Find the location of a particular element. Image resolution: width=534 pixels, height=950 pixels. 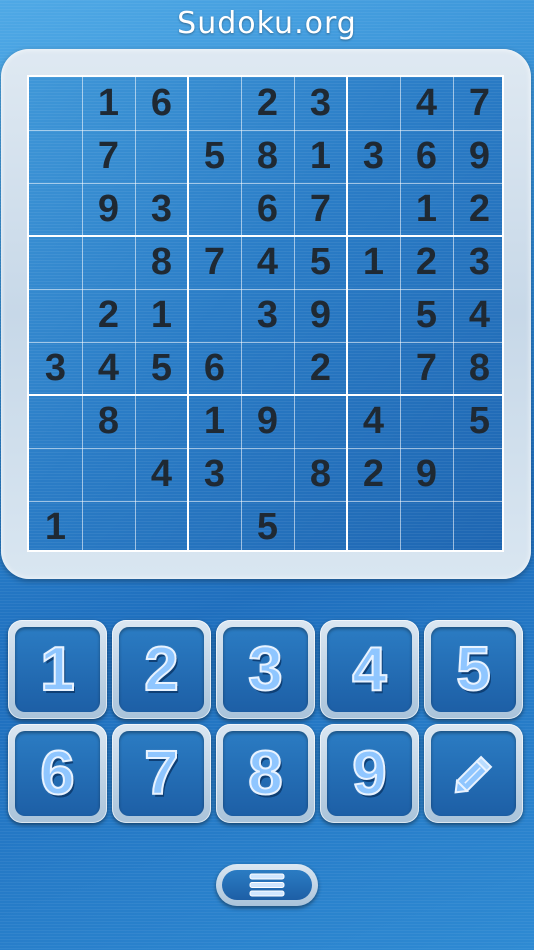

number-key: 2 is located at coordinates (161, 669).